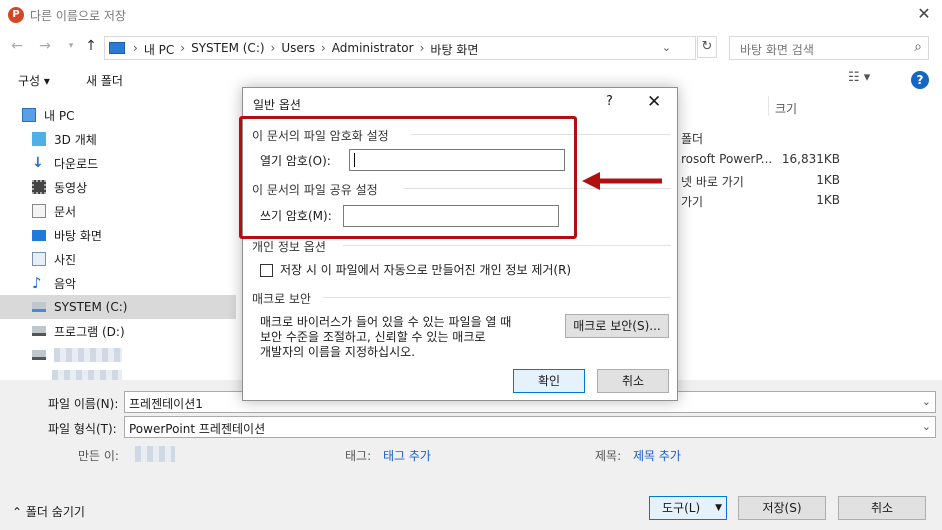  I want to click on file-size: 16,831KB, so click(810, 159).